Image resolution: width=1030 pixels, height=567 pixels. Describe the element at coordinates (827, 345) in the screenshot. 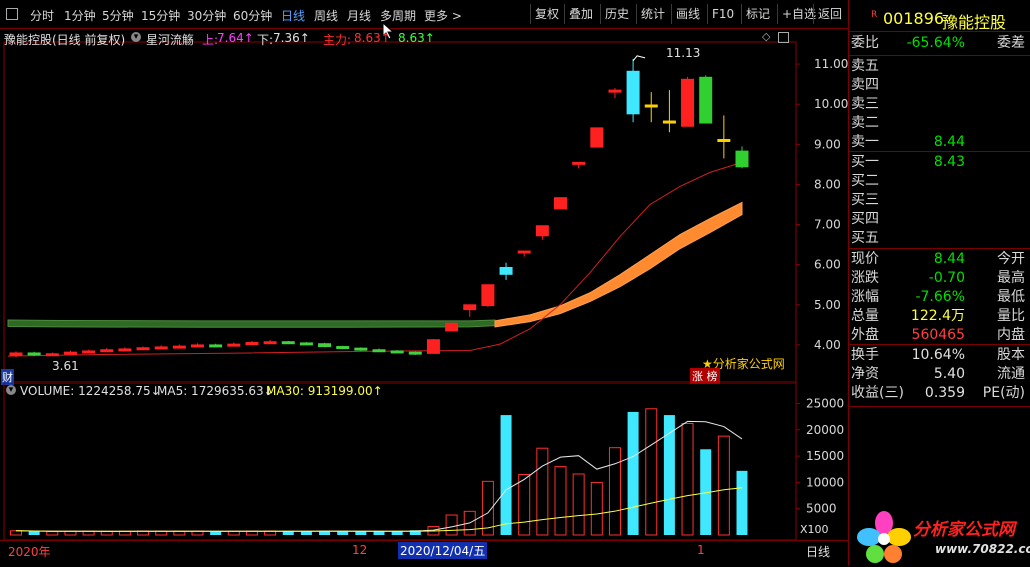

I see `price-tick-label: 4.00` at that location.